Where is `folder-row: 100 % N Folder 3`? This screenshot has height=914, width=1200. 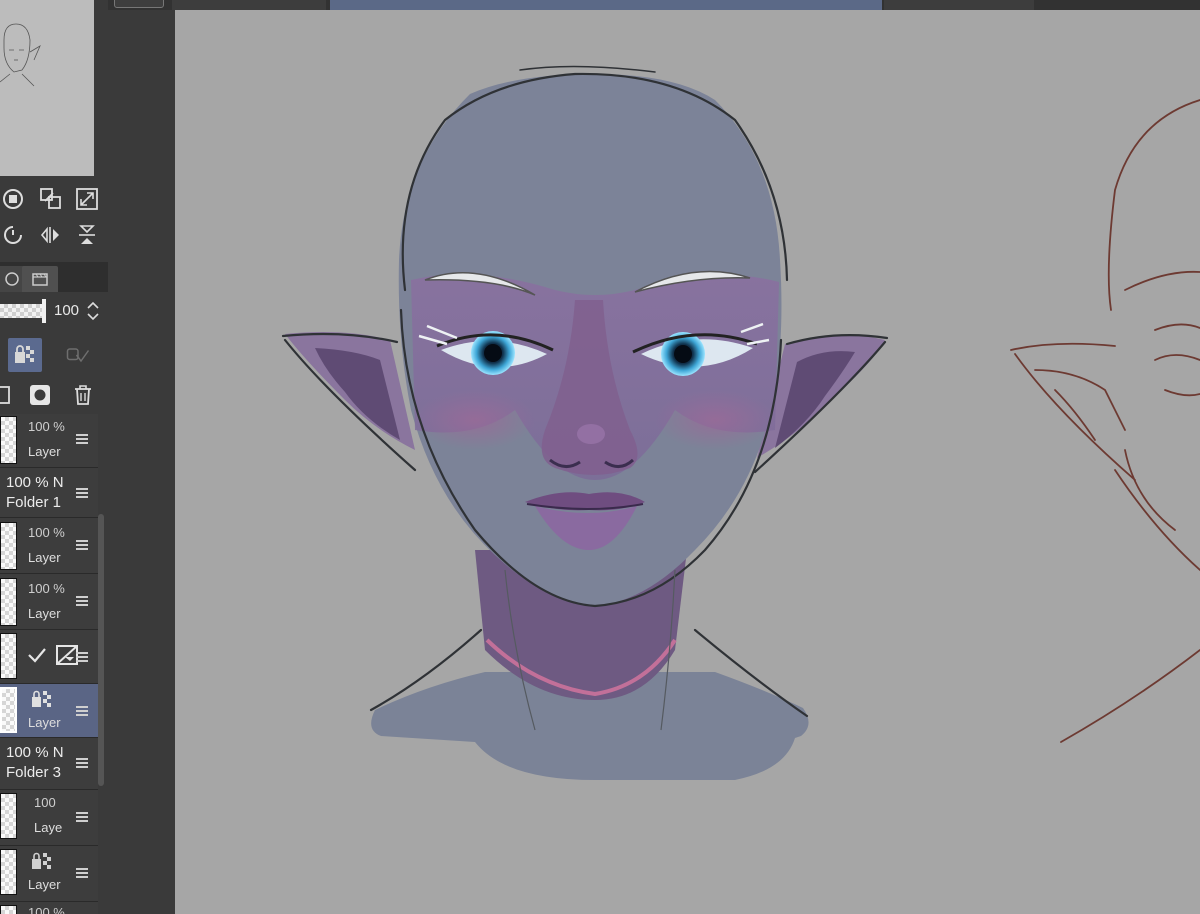 folder-row: 100 % N Folder 3 is located at coordinates (49, 764).